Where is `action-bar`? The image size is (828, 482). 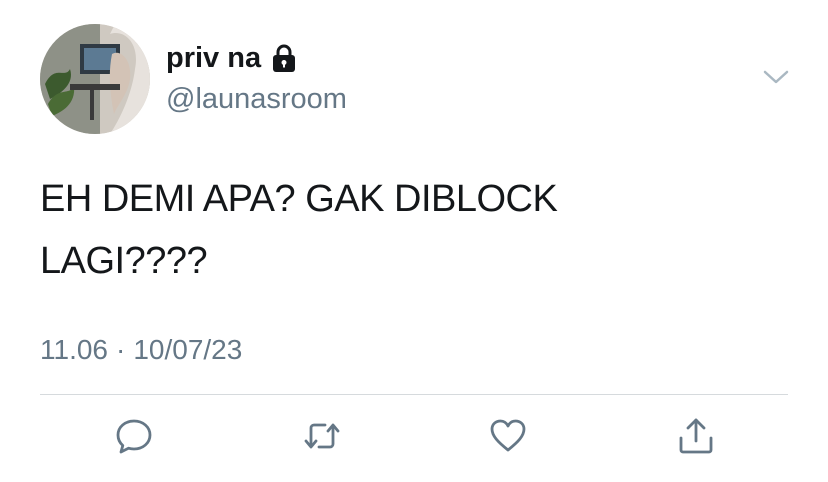
action-bar is located at coordinates (414, 438).